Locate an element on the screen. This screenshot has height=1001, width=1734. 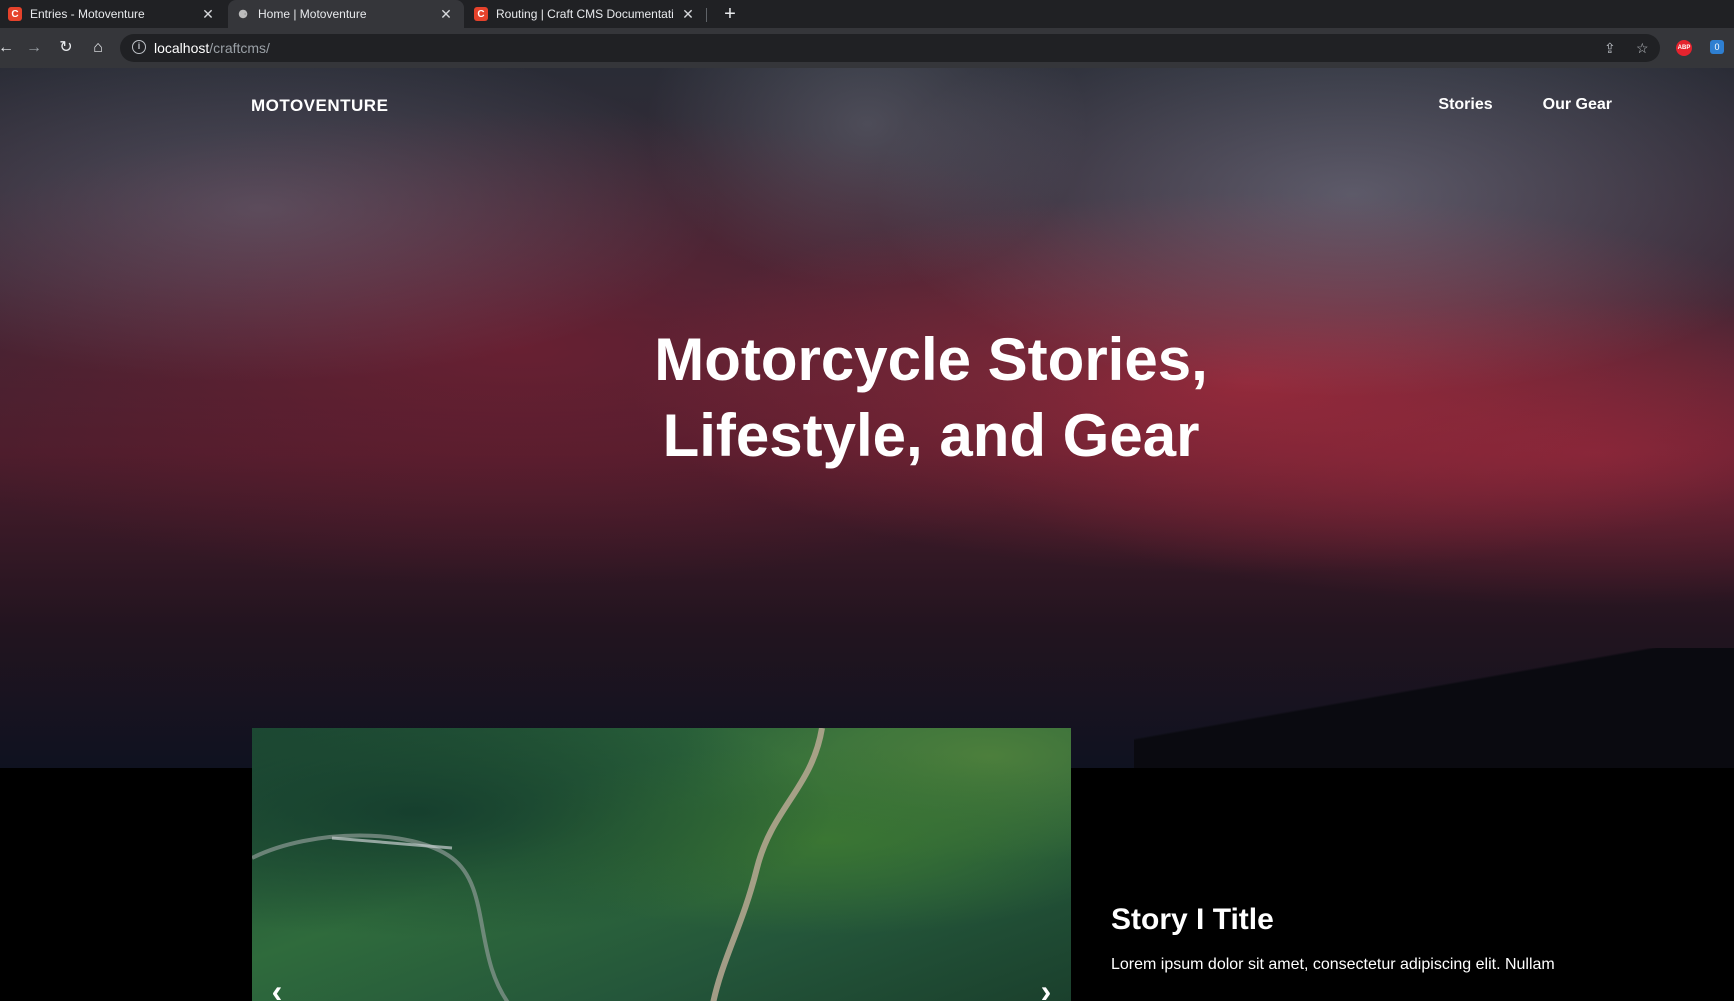
site-nav: Stories Our Gear is located at coordinates (1525, 105).